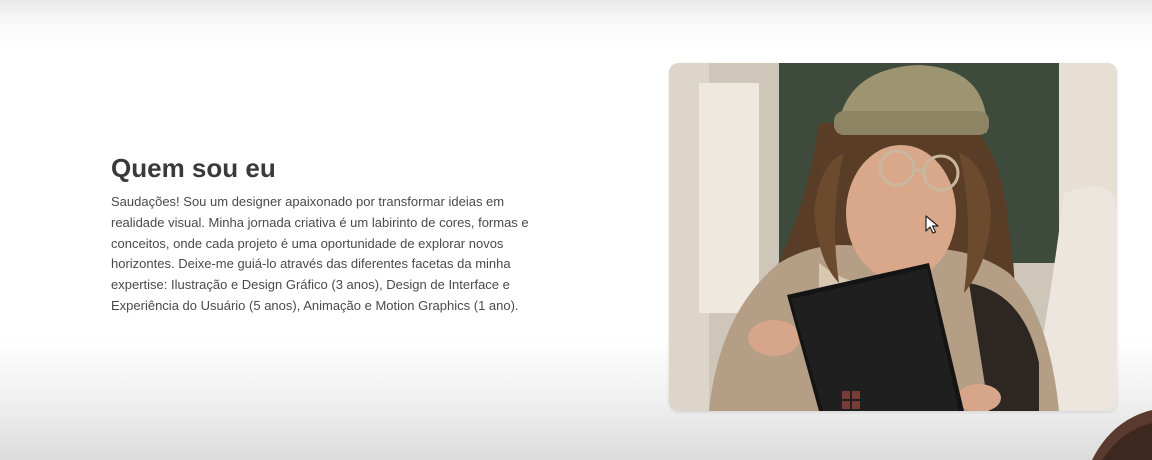 This screenshot has width=1152, height=460. Describe the element at coordinates (193, 168) in the screenshot. I see `section-title: Quem sou eu` at that location.